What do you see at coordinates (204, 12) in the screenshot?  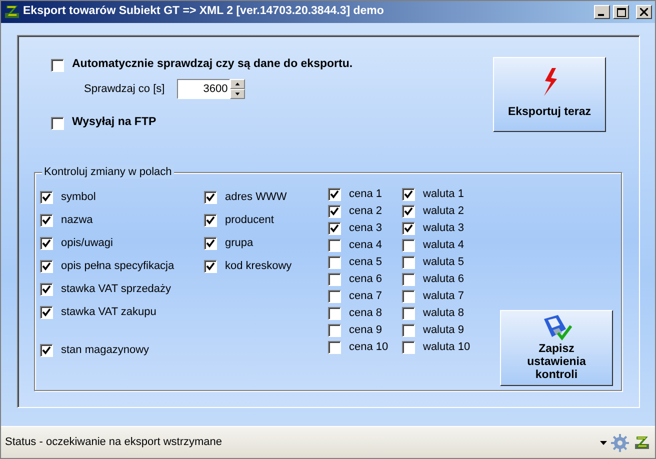 I see `window-title: Eksport towarów Subiekt GT => XML 2 [ver.14703.20.3844.3] demo` at bounding box center [204, 12].